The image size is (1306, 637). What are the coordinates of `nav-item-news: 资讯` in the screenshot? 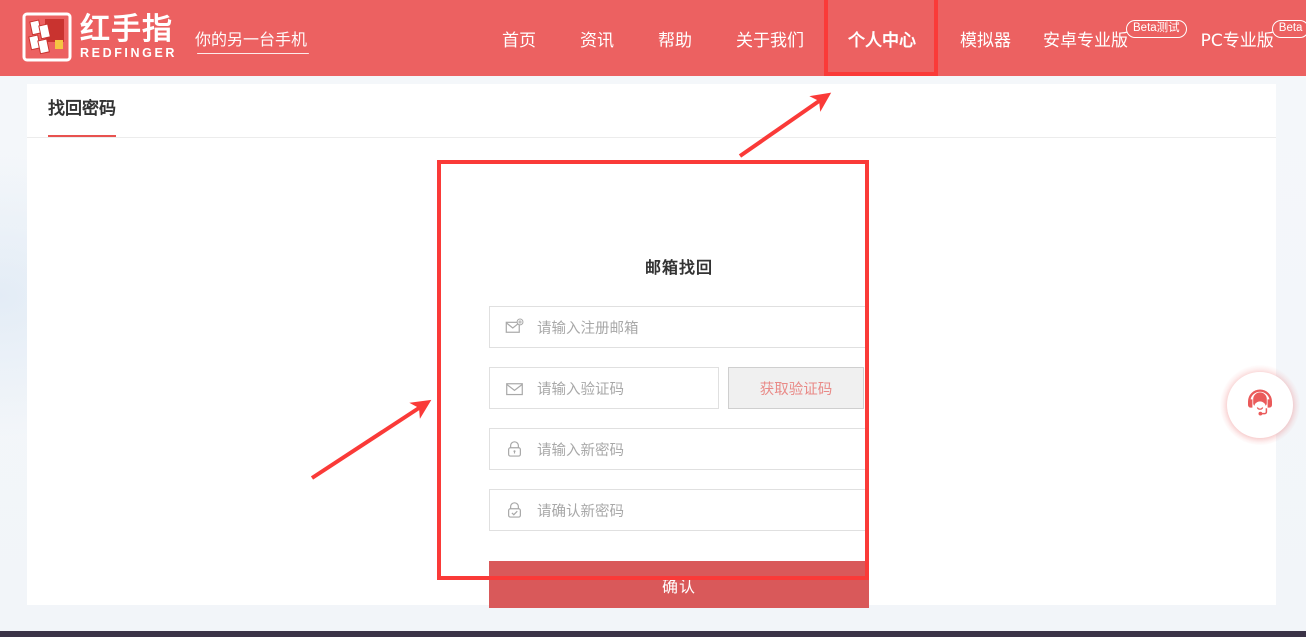 It's located at (597, 38).